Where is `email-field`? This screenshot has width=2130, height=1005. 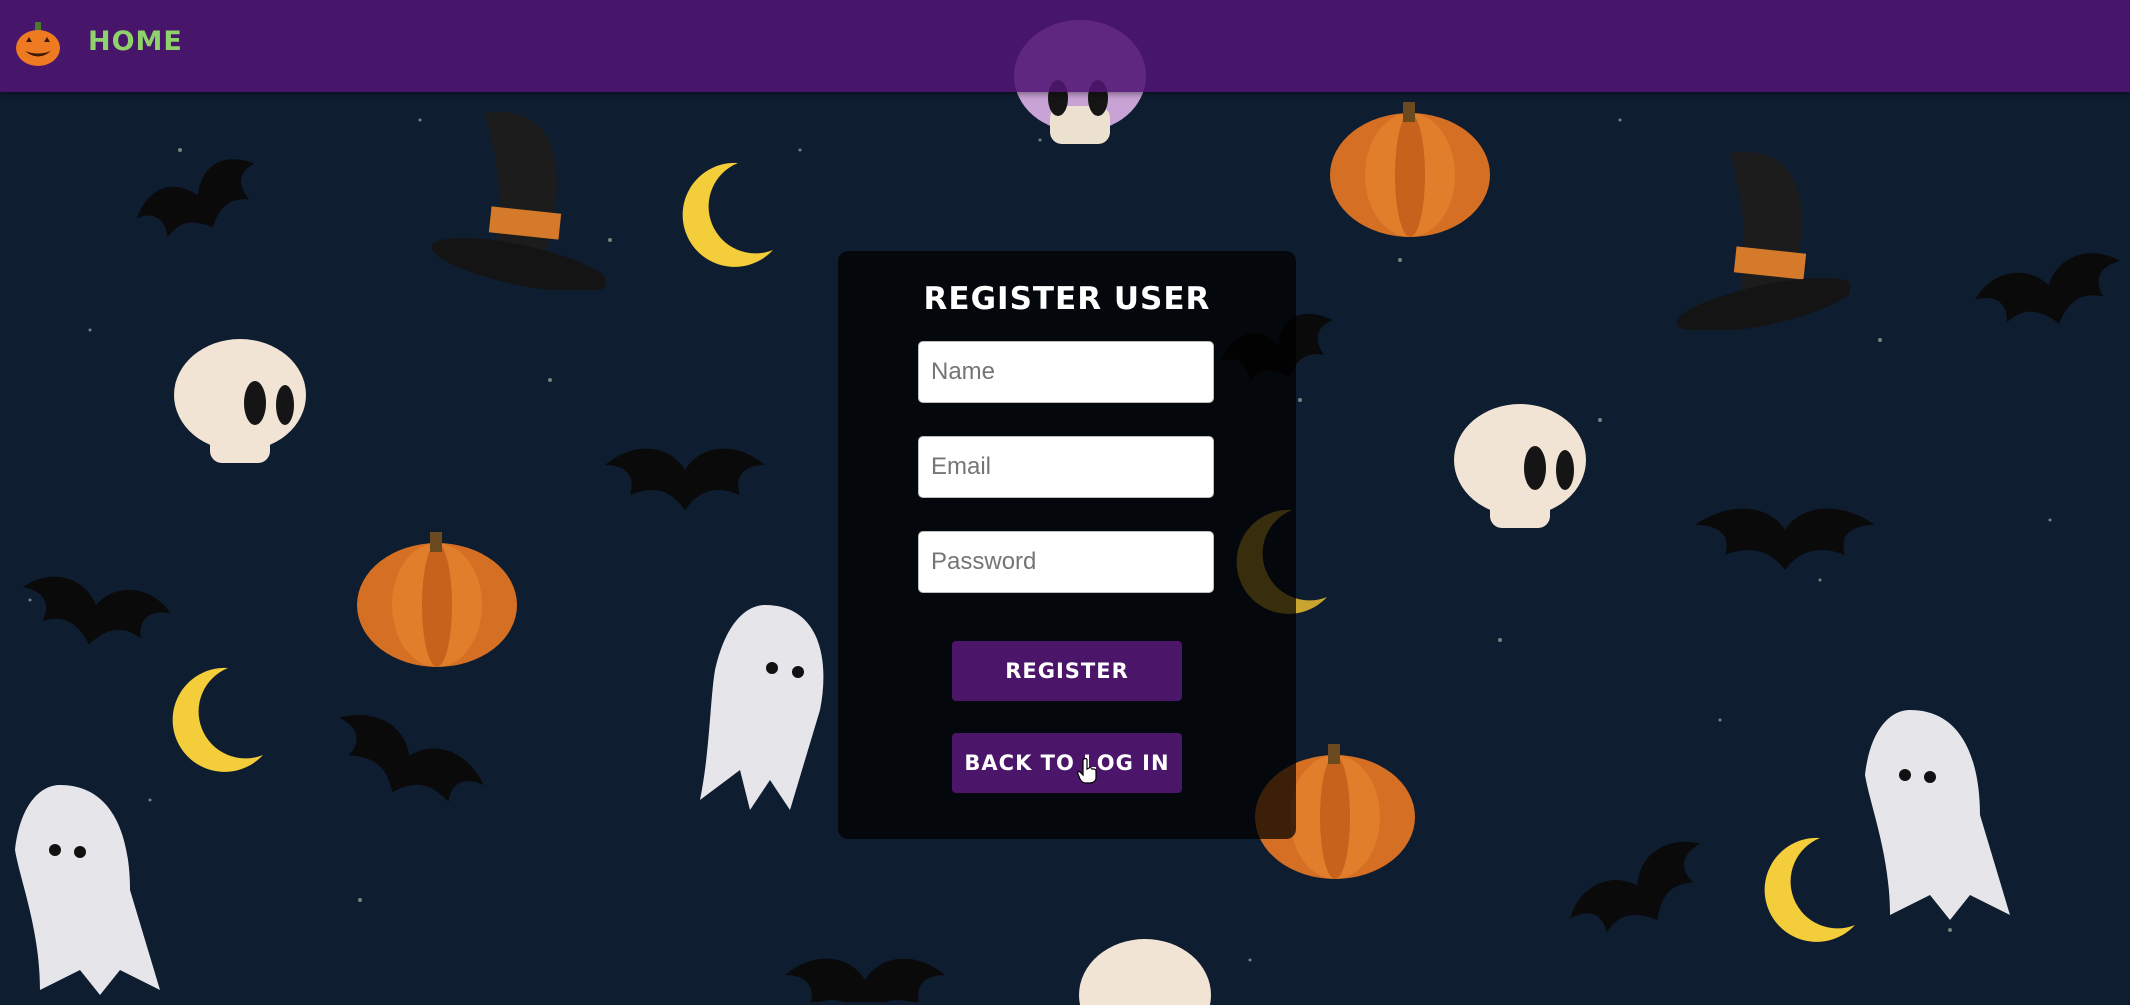 email-field is located at coordinates (1066, 467).